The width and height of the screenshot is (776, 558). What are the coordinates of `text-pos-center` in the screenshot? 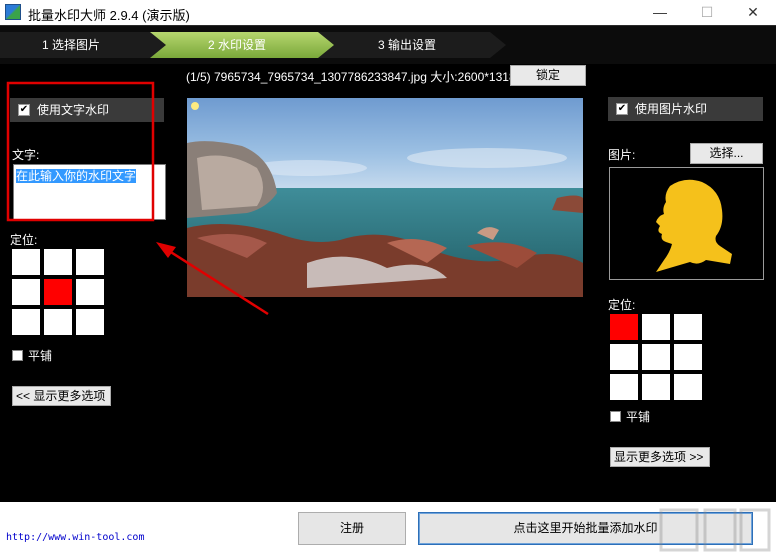 It's located at (58, 292).